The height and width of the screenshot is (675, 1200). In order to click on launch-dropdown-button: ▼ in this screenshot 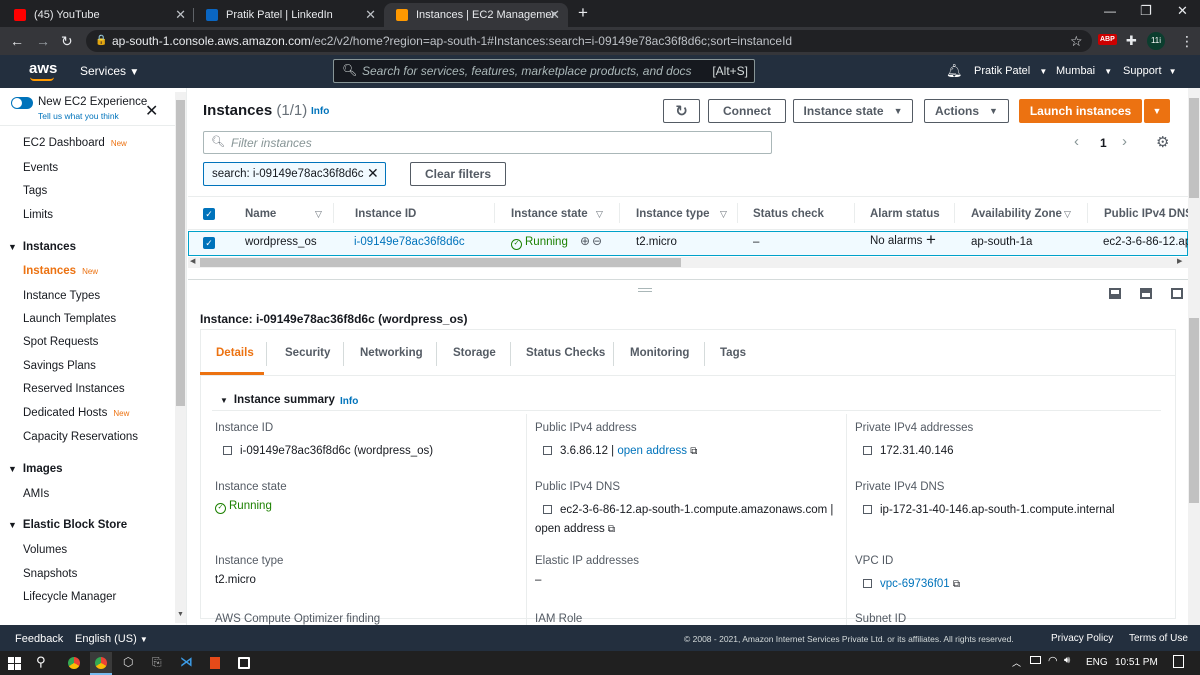, I will do `click(1157, 111)`.